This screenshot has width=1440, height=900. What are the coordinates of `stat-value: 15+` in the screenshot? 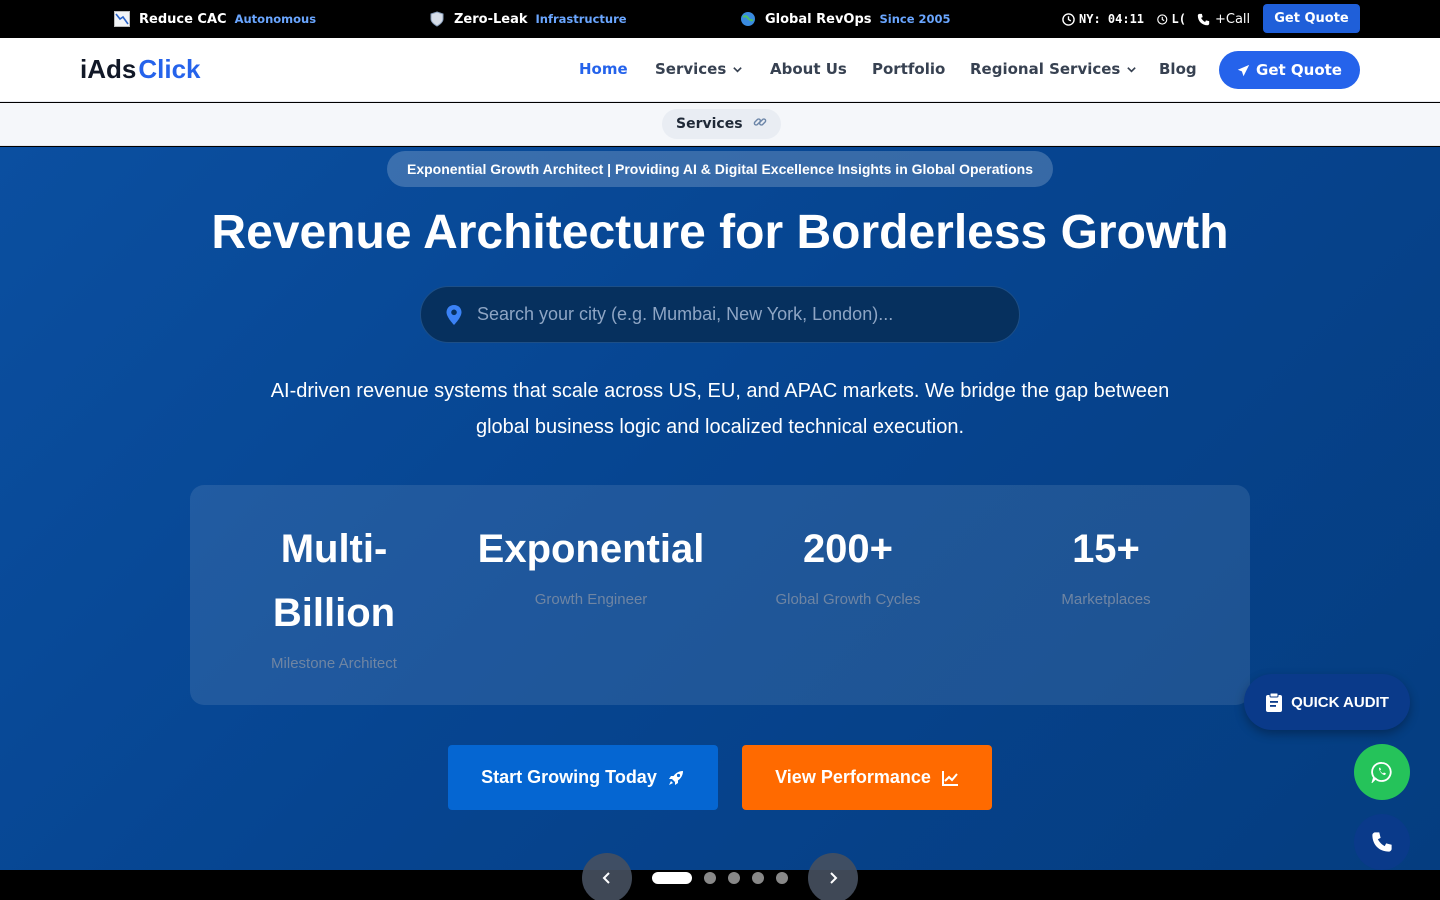 It's located at (1106, 549).